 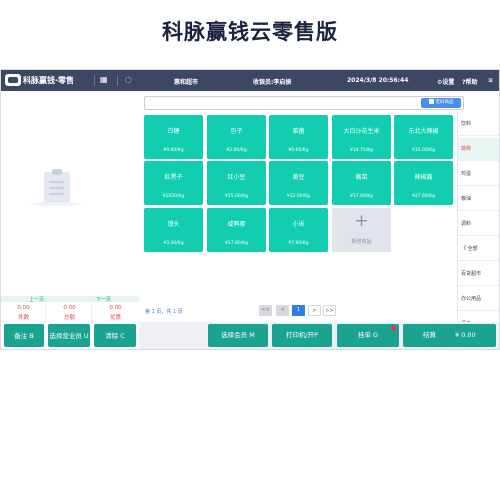 What do you see at coordinates (429, 335) in the screenshot?
I see `checkout-label: 结算` at bounding box center [429, 335].